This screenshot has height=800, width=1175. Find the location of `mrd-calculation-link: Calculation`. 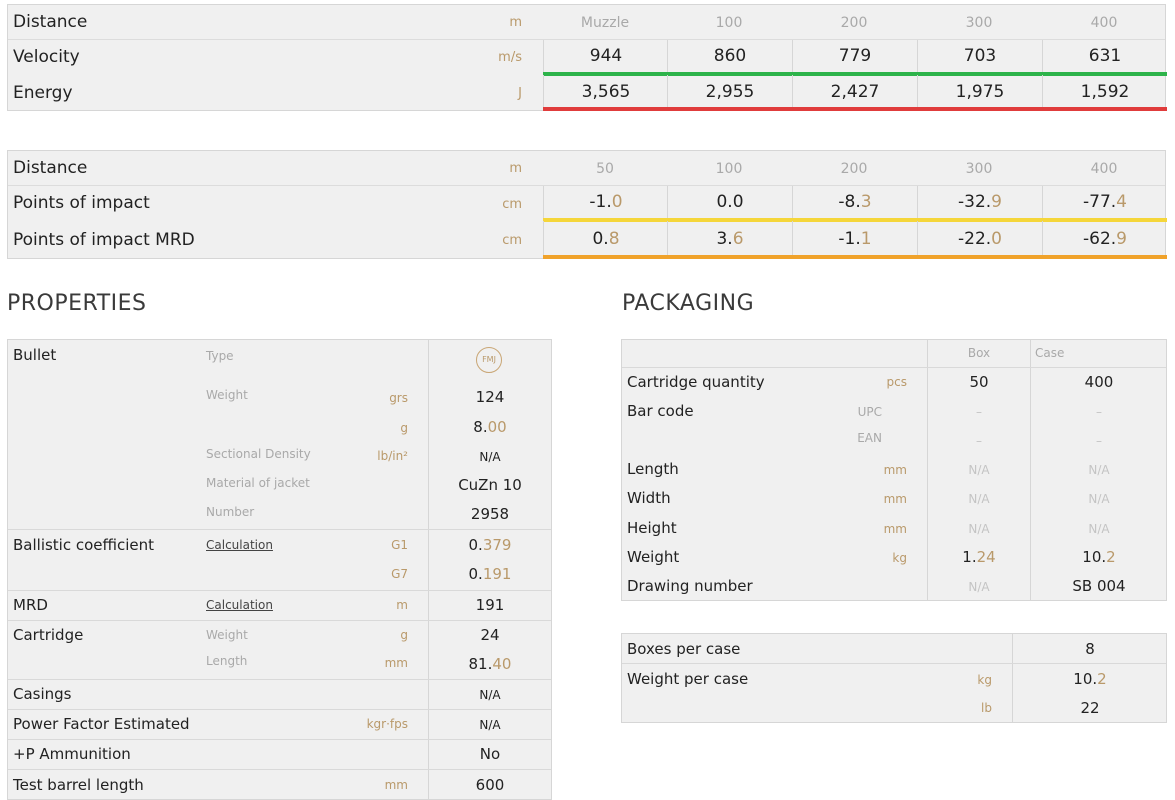

mrd-calculation-link: Calculation is located at coordinates (239, 605).